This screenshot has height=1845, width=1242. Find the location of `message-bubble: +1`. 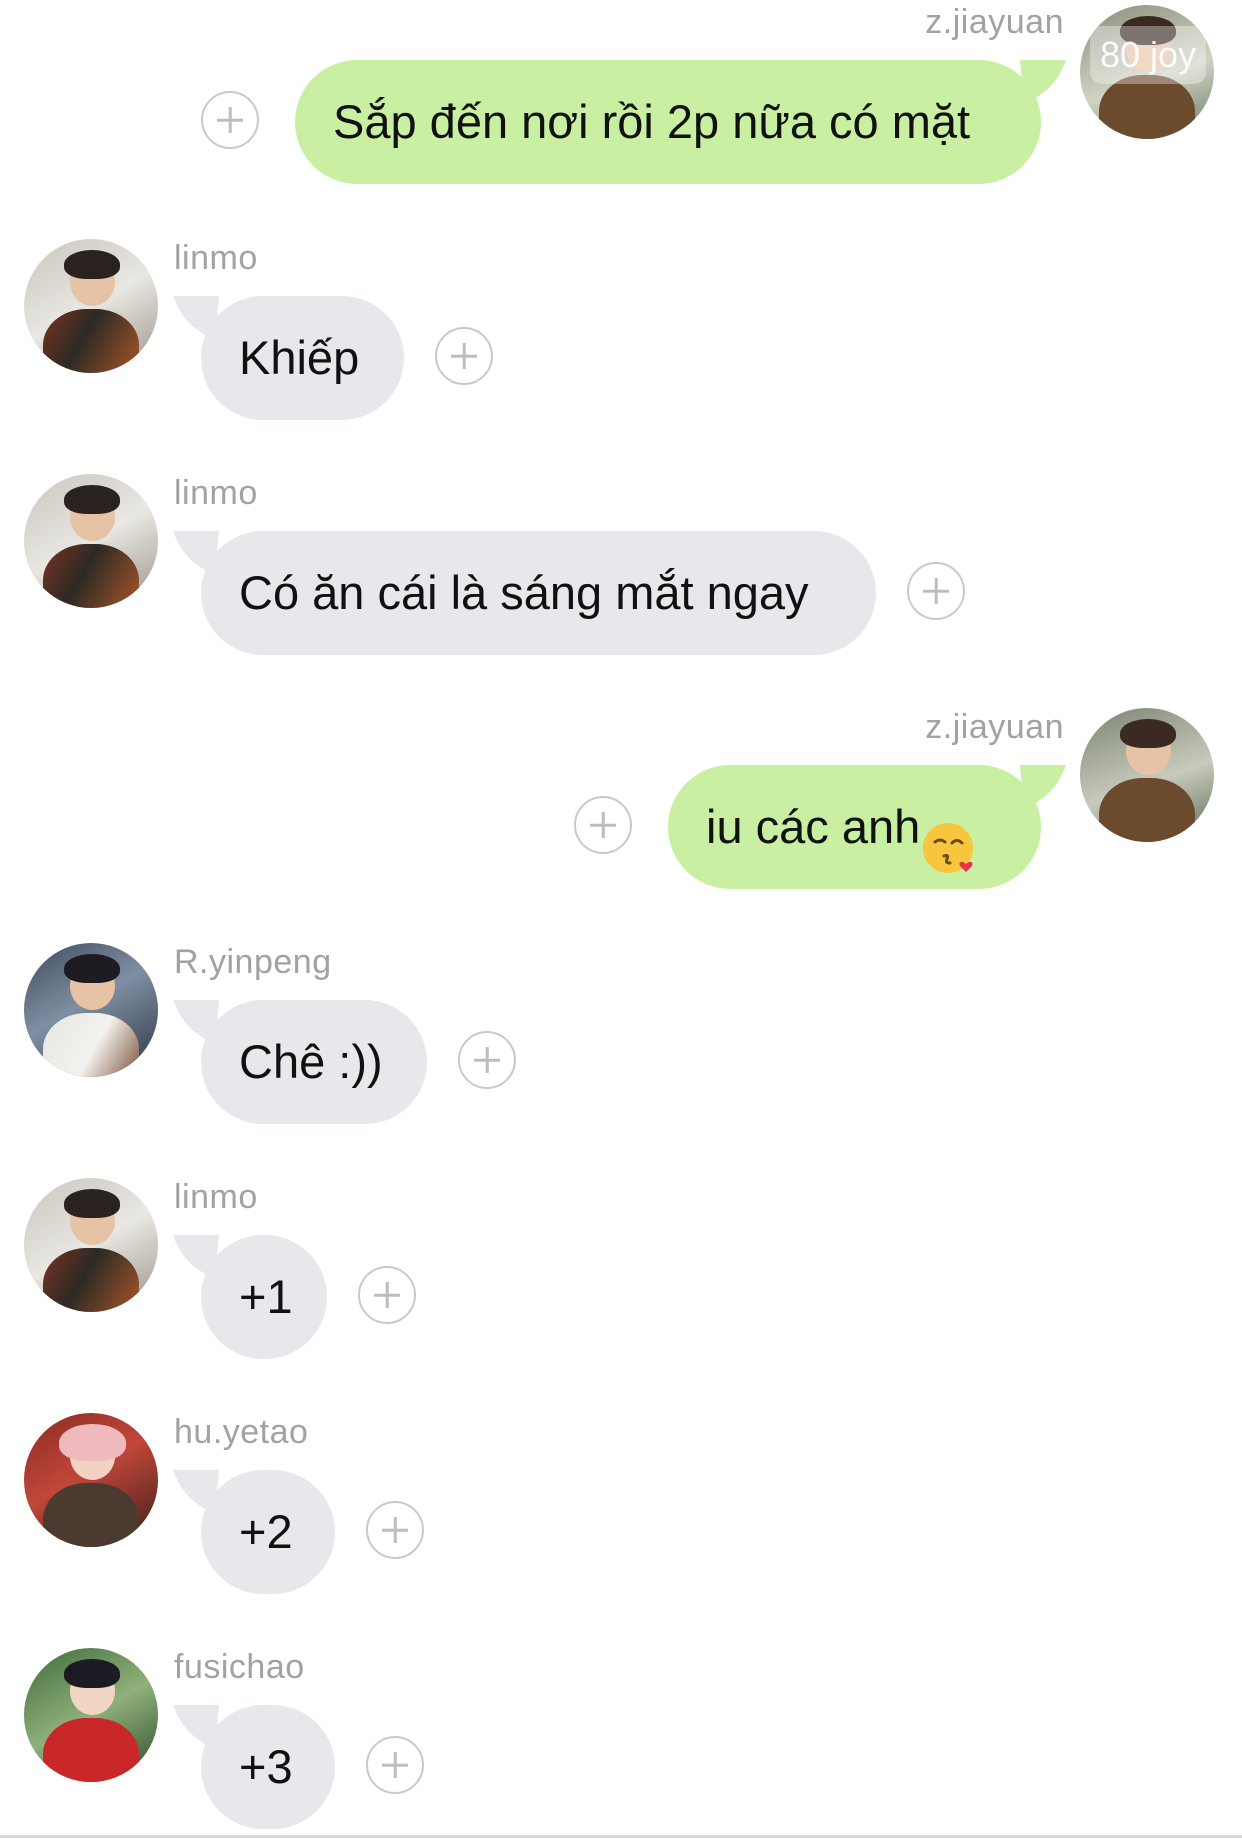

message-bubble: +1 is located at coordinates (264, 1297).